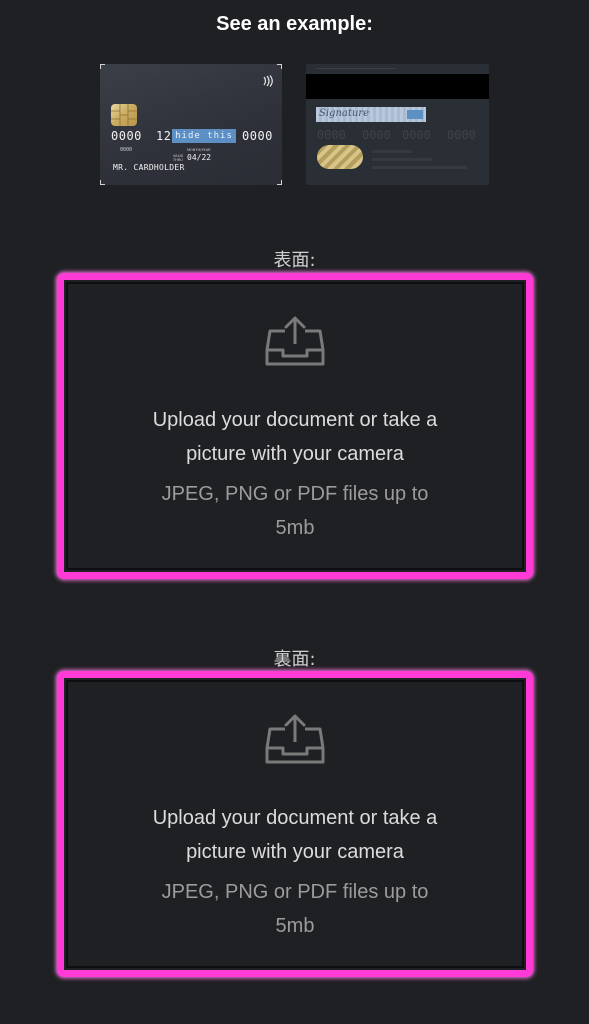  Describe the element at coordinates (124, 115) in the screenshot. I see `chip-icon` at that location.